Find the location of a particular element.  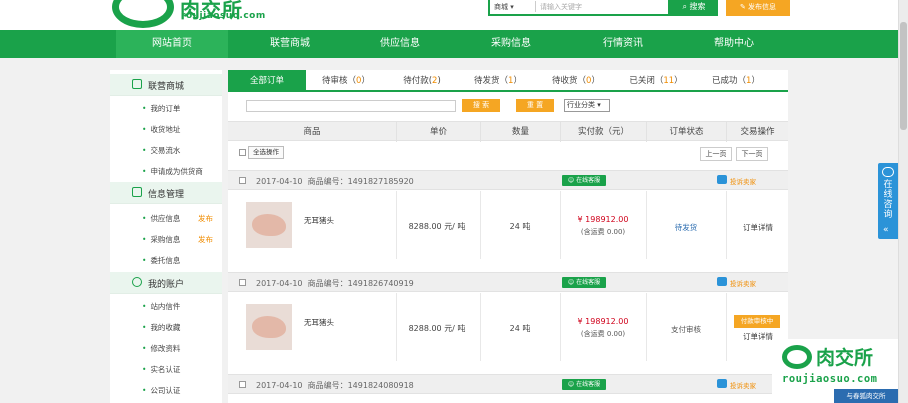

search-divider is located at coordinates (535, 6).